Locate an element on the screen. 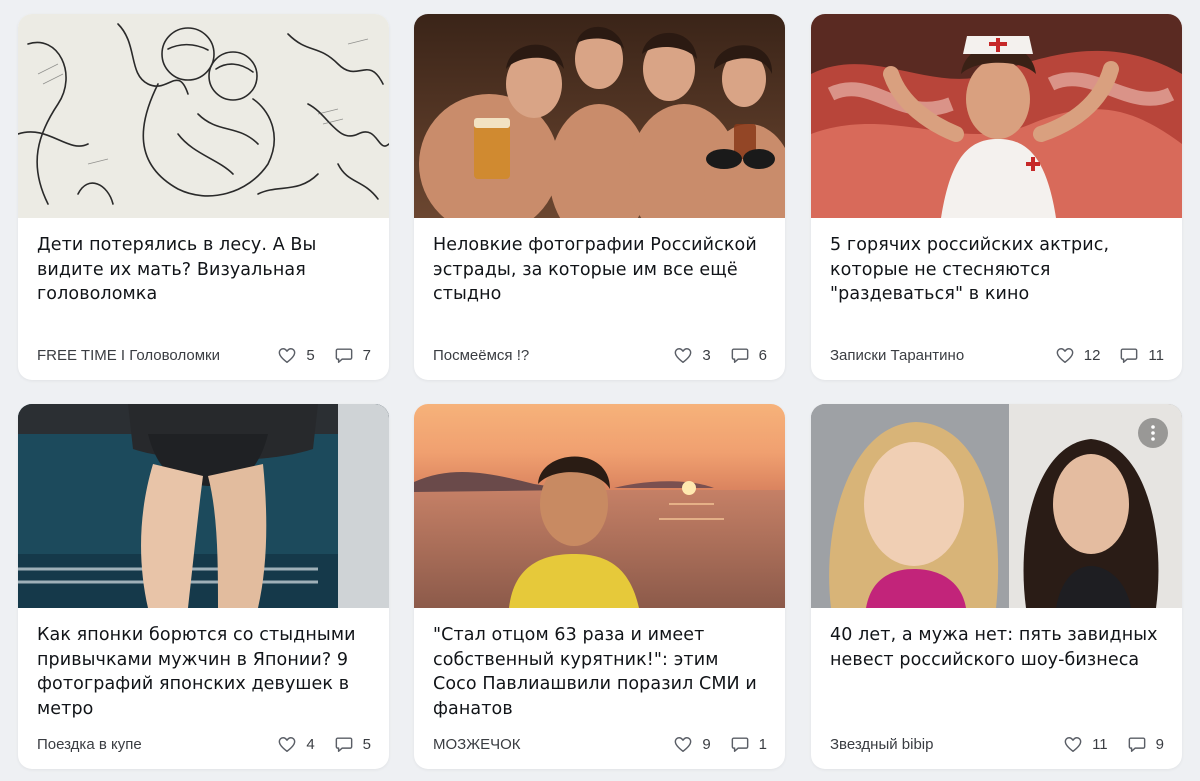 This screenshot has width=1200, height=781. card-footer: Посмеёмся !? 3 6 is located at coordinates (600, 355).